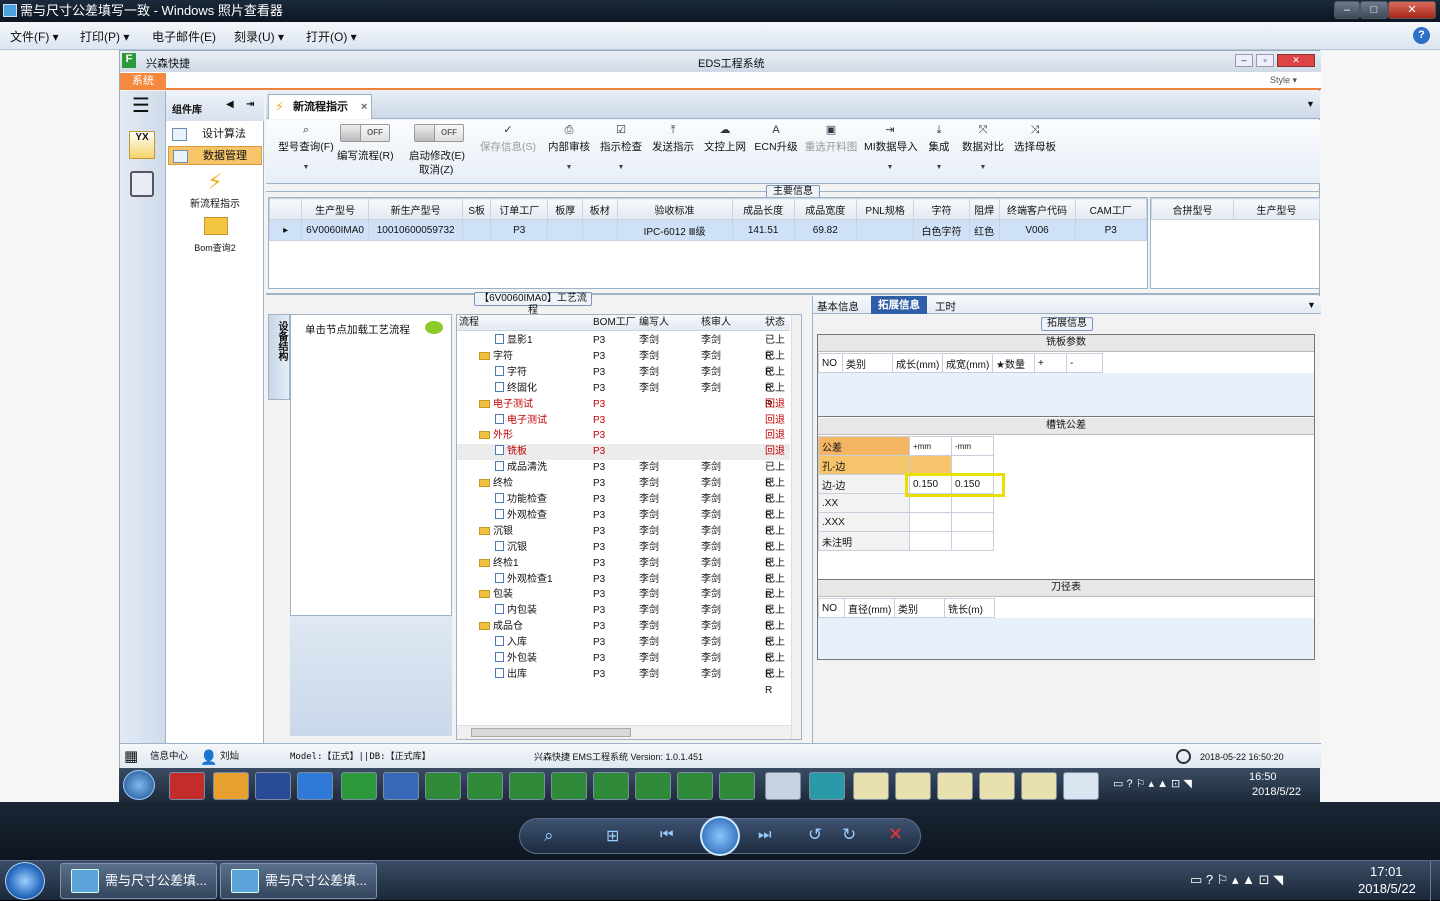 Image resolution: width=1440 pixels, height=901 pixels. What do you see at coordinates (142, 184) in the screenshot?
I see `calculator-icon` at bounding box center [142, 184].